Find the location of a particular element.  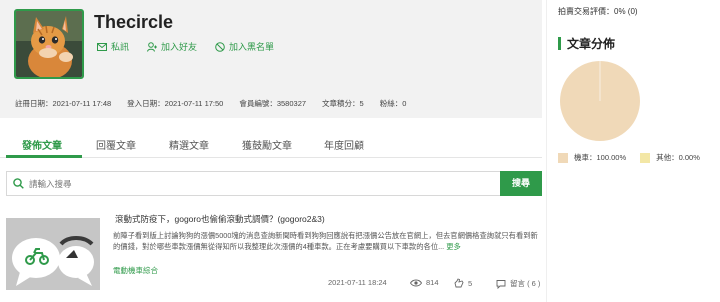

stat-label: 粉絲： is located at coordinates (391, 103).